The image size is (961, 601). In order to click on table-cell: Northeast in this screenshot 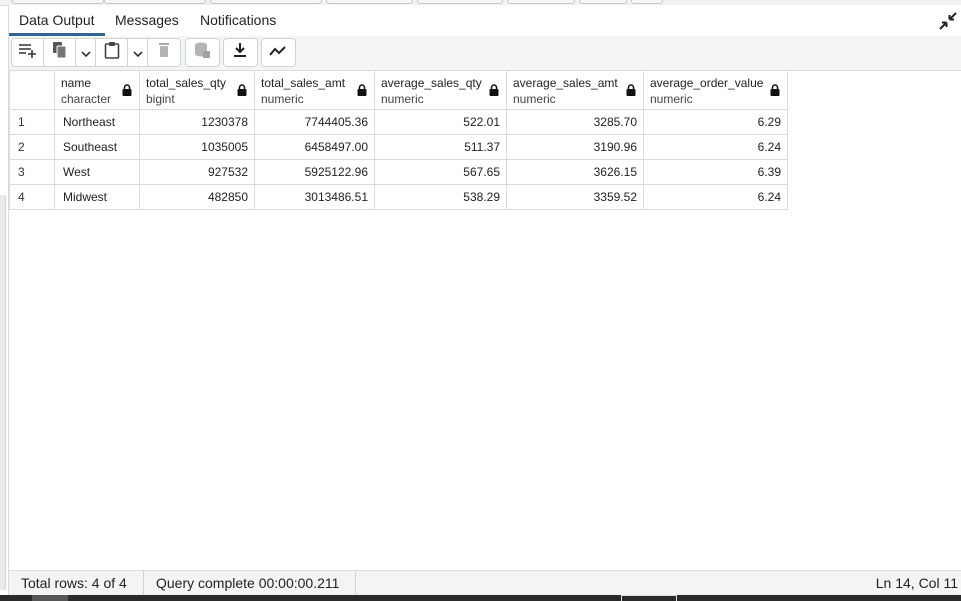, I will do `click(97, 122)`.